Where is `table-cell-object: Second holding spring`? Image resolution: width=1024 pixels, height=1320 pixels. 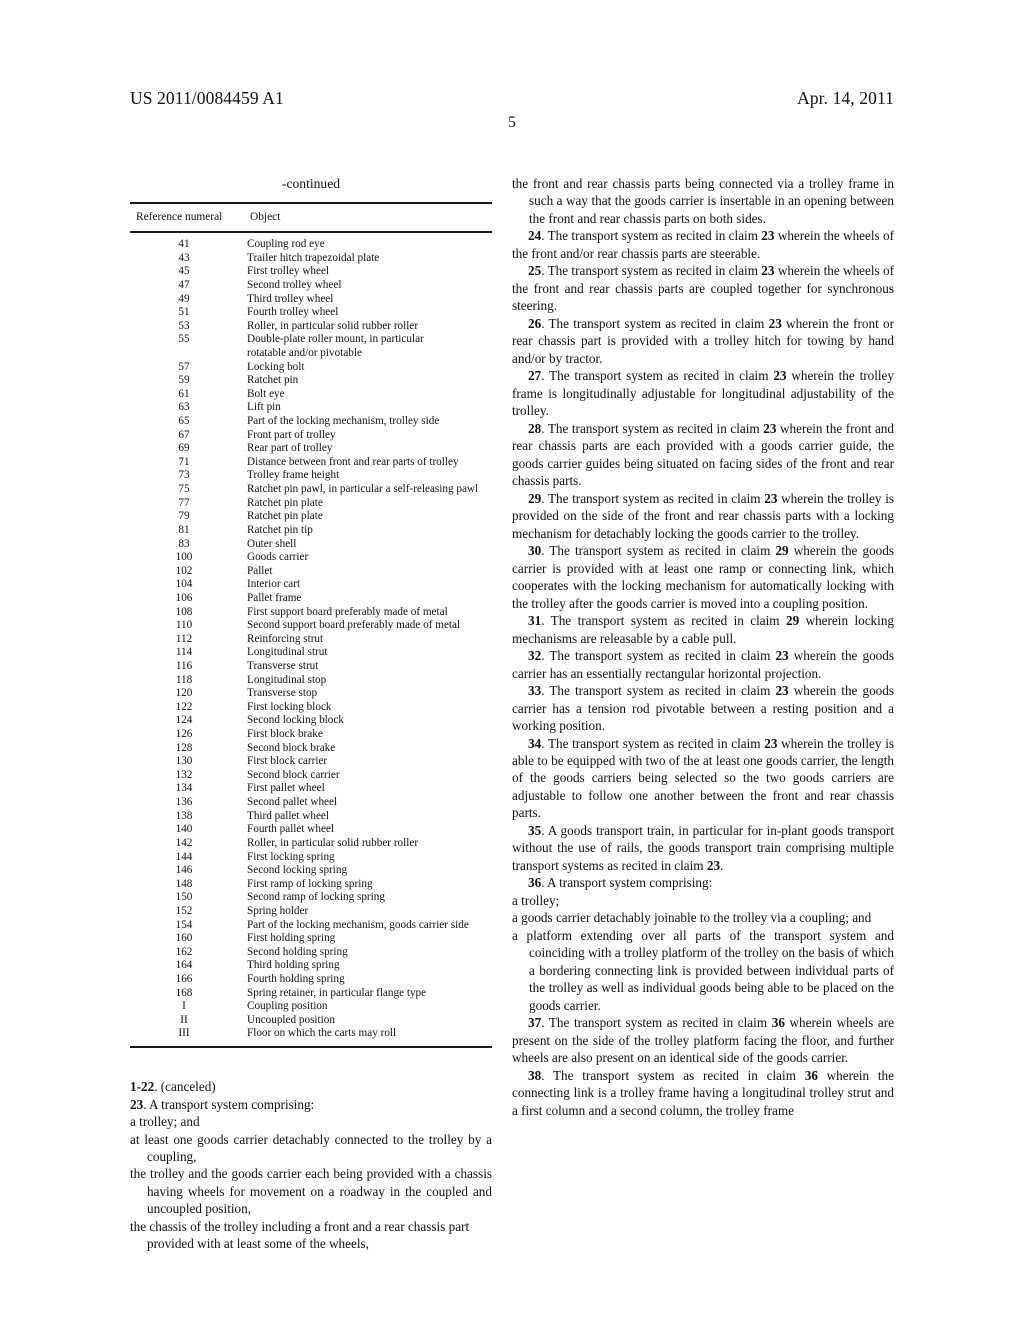 table-cell-object: Second holding spring is located at coordinates (297, 951).